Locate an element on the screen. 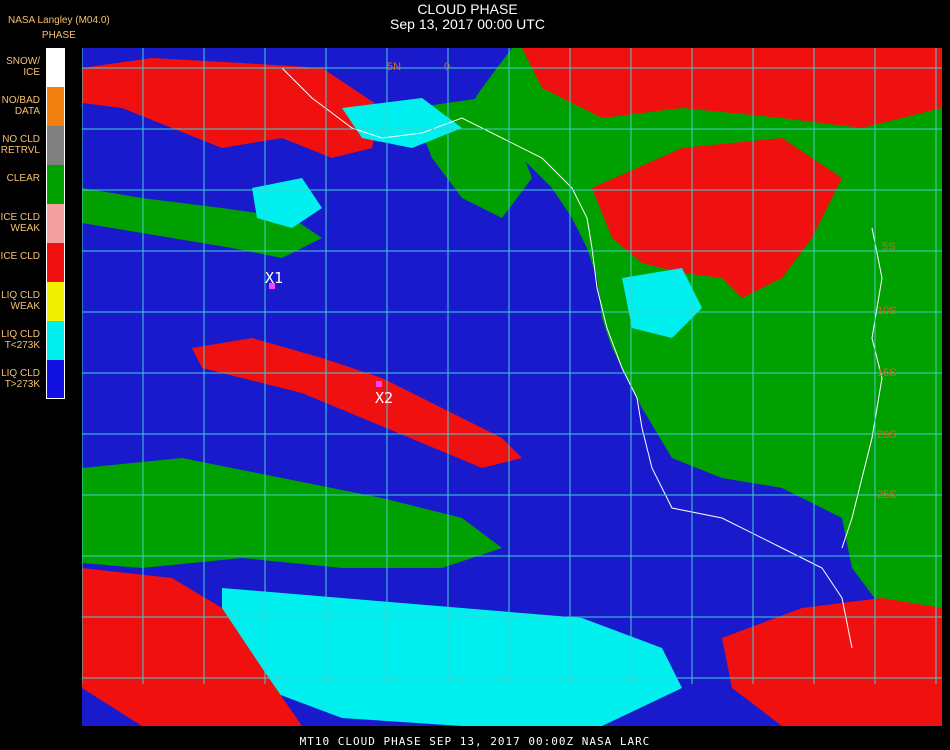 This screenshot has width=950, height=750. legend-item: ICE CLD WEAK is located at coordinates (33, 223).